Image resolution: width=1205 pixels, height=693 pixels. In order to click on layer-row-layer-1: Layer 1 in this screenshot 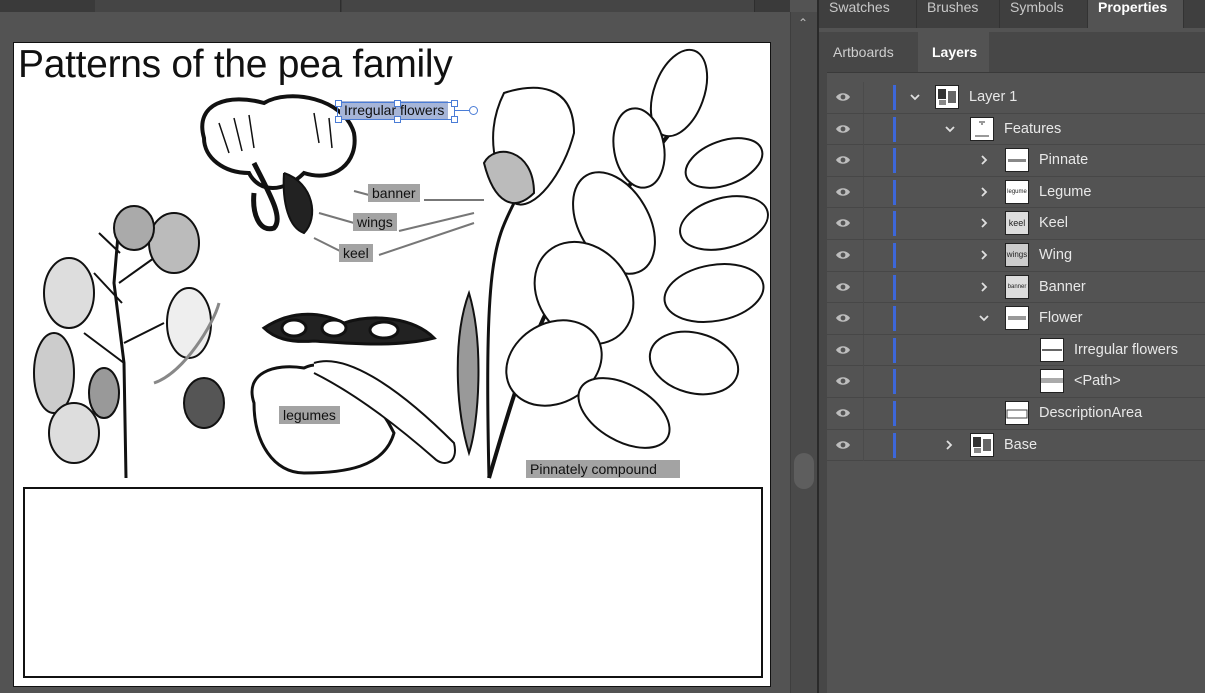, I will do `click(1016, 98)`.